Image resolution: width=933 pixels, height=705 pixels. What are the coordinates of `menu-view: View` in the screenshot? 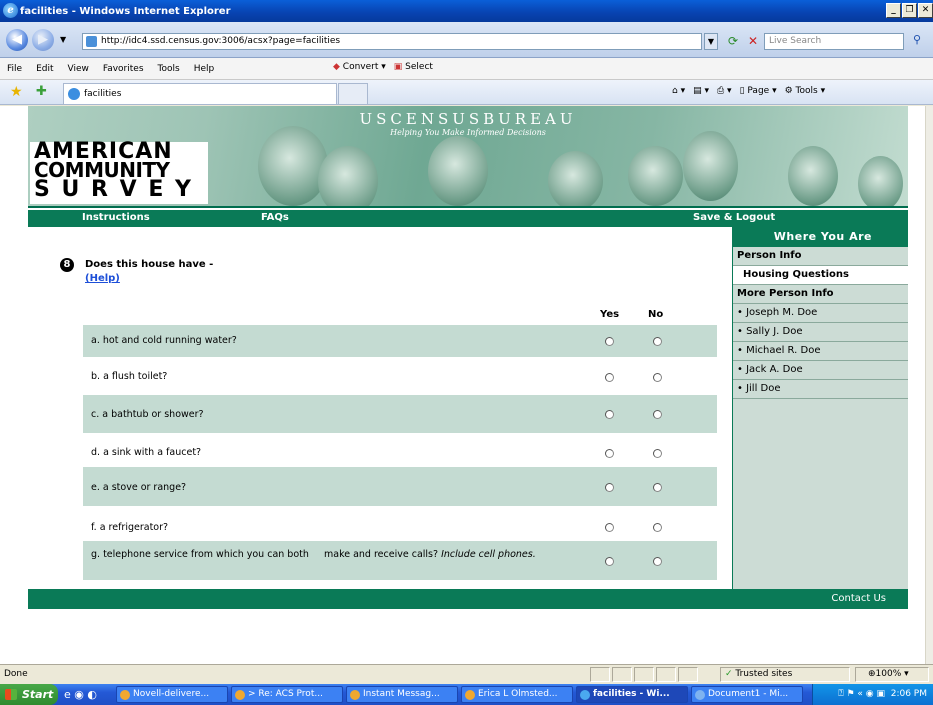 It's located at (78, 69).